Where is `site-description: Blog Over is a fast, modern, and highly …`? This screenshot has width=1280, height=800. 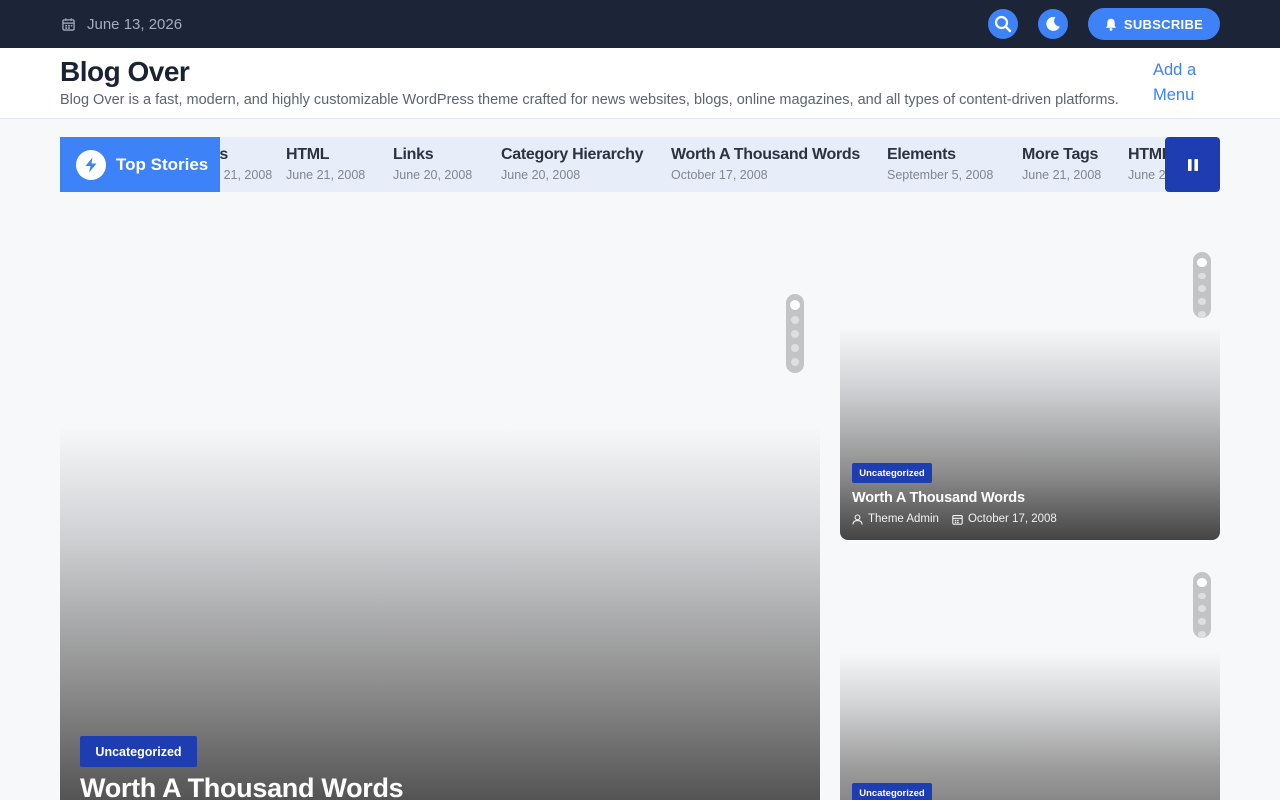
site-description: Blog Over is a fast, modern, and highly … is located at coordinates (589, 100).